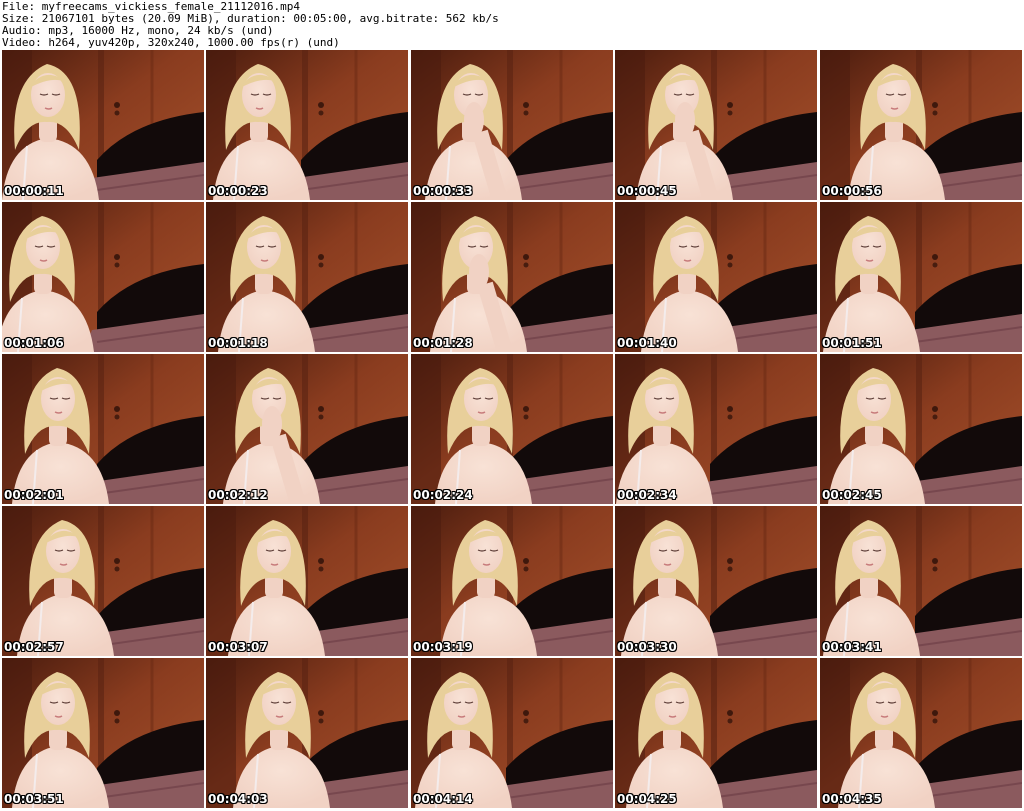 The image size is (1024, 811). I want to click on video-thumbnail: 00:02:34, so click(716, 429).